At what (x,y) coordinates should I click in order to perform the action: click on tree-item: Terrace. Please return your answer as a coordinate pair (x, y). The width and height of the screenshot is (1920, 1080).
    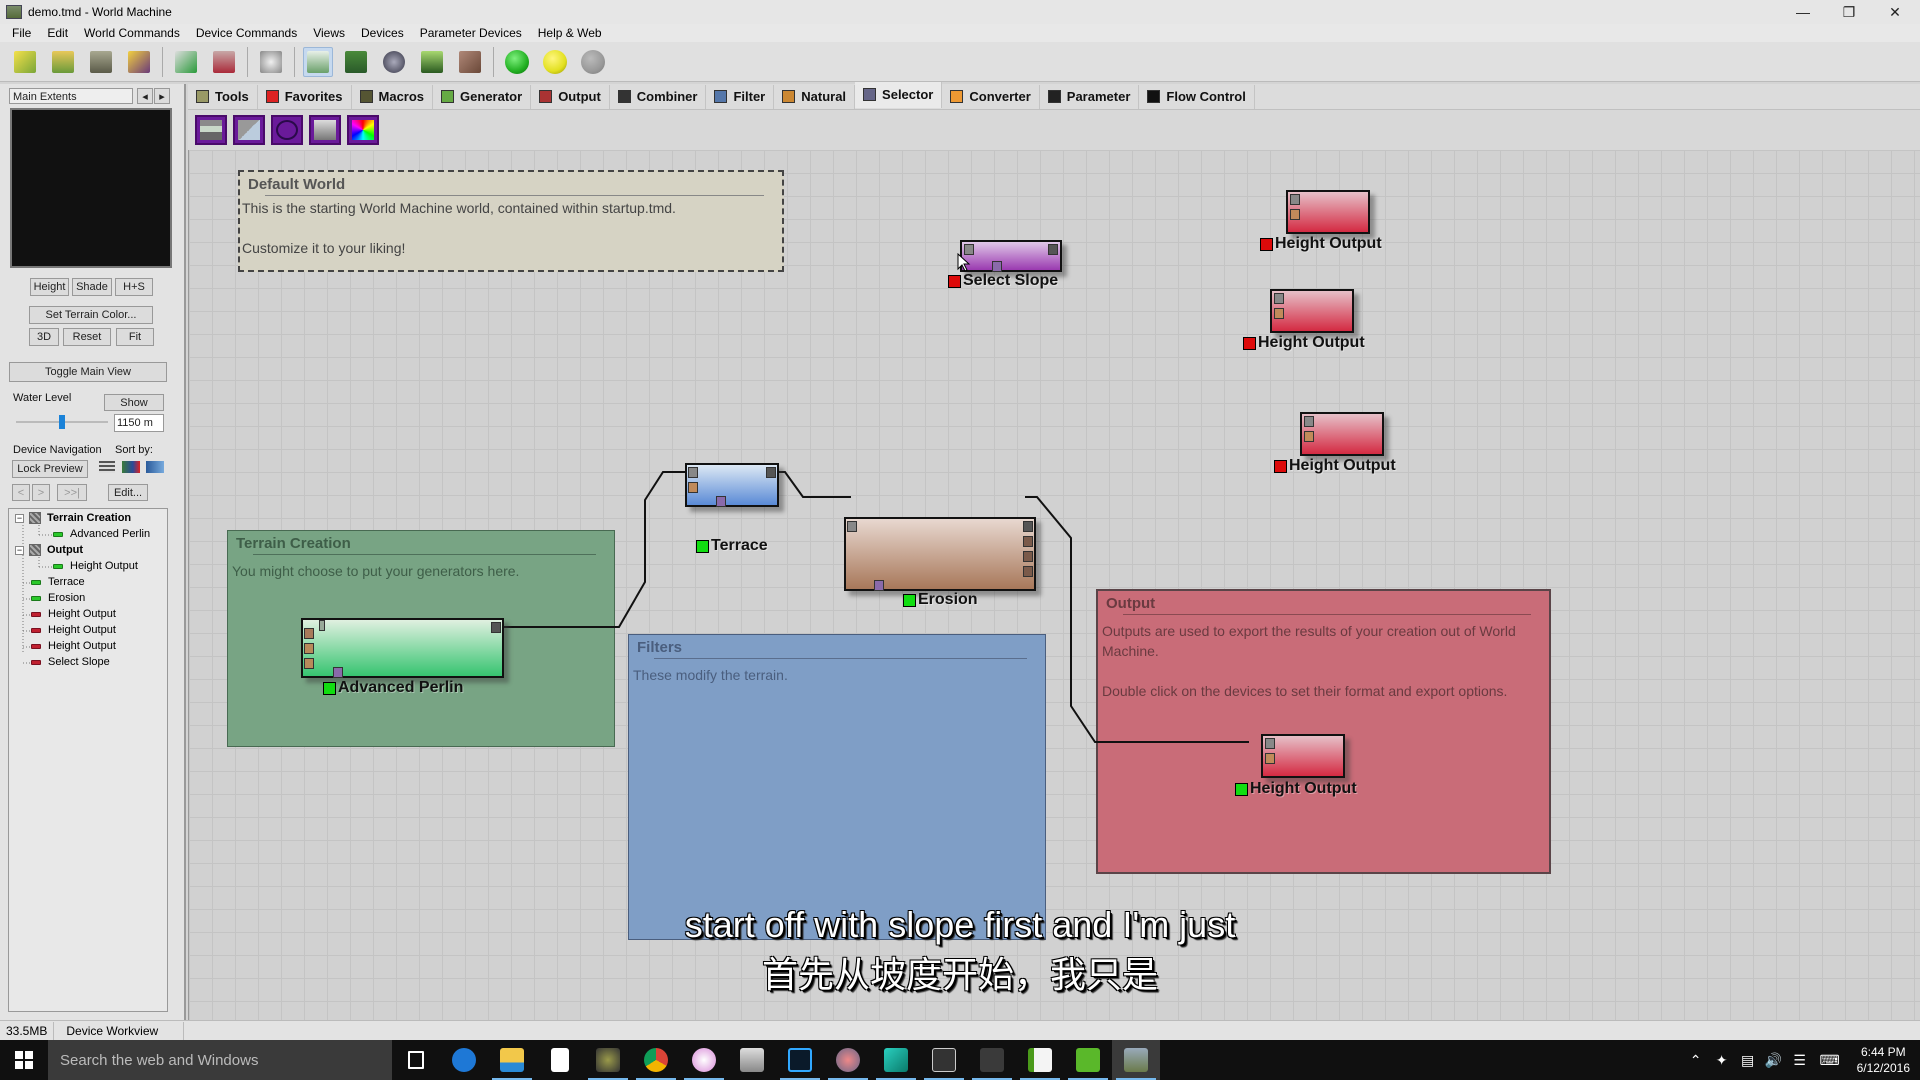
    Looking at the image, I should click on (58, 582).